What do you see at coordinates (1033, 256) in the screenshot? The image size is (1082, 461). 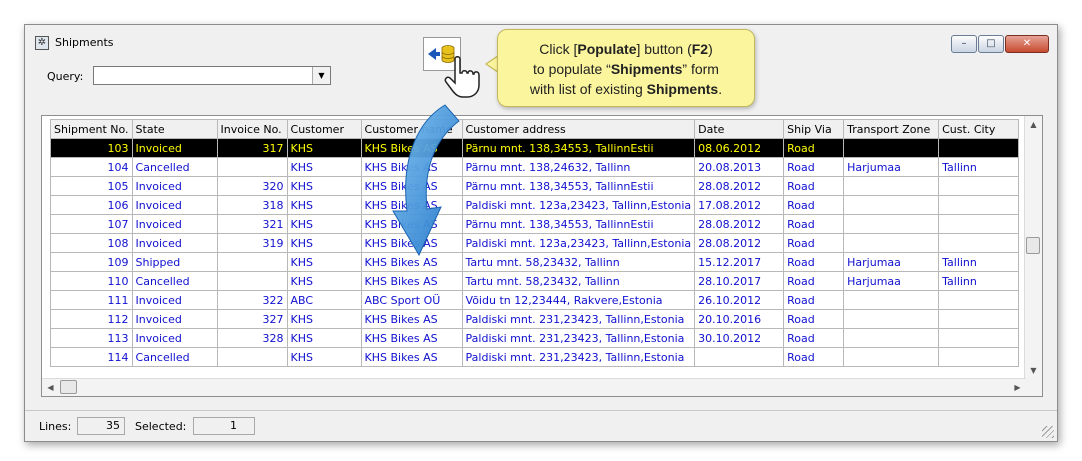 I see `vertical-scrollbar: ▲ ▼` at bounding box center [1033, 256].